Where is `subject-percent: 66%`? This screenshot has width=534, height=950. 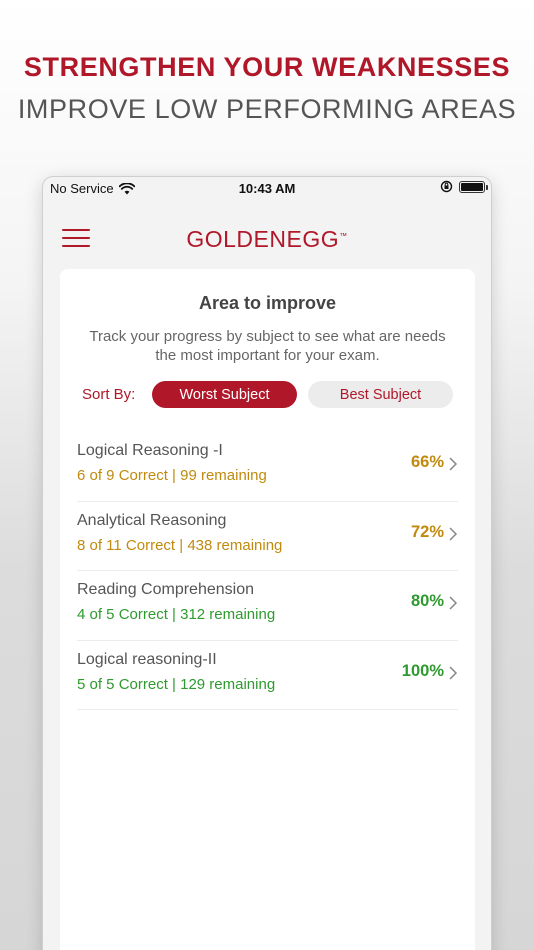 subject-percent: 66% is located at coordinates (427, 462).